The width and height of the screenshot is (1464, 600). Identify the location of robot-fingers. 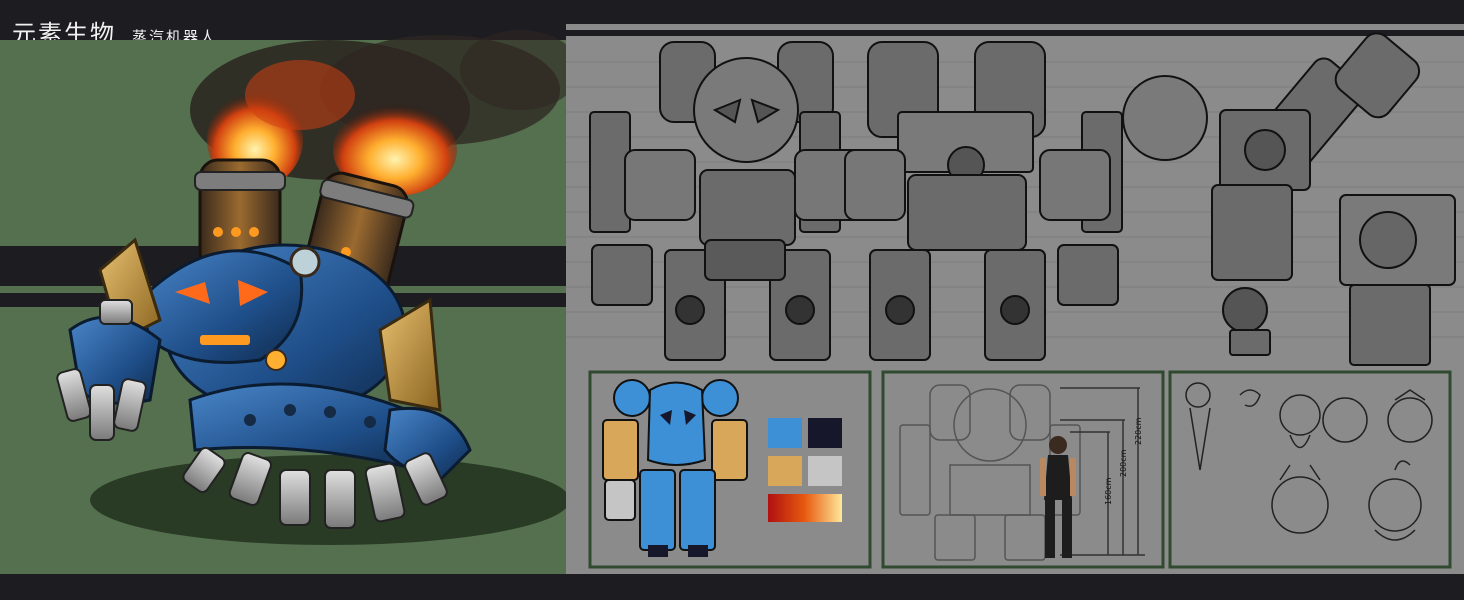
(252, 414).